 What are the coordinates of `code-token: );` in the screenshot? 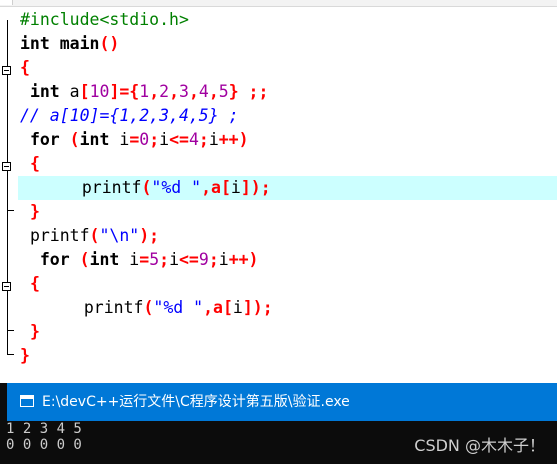 It's located at (149, 235).